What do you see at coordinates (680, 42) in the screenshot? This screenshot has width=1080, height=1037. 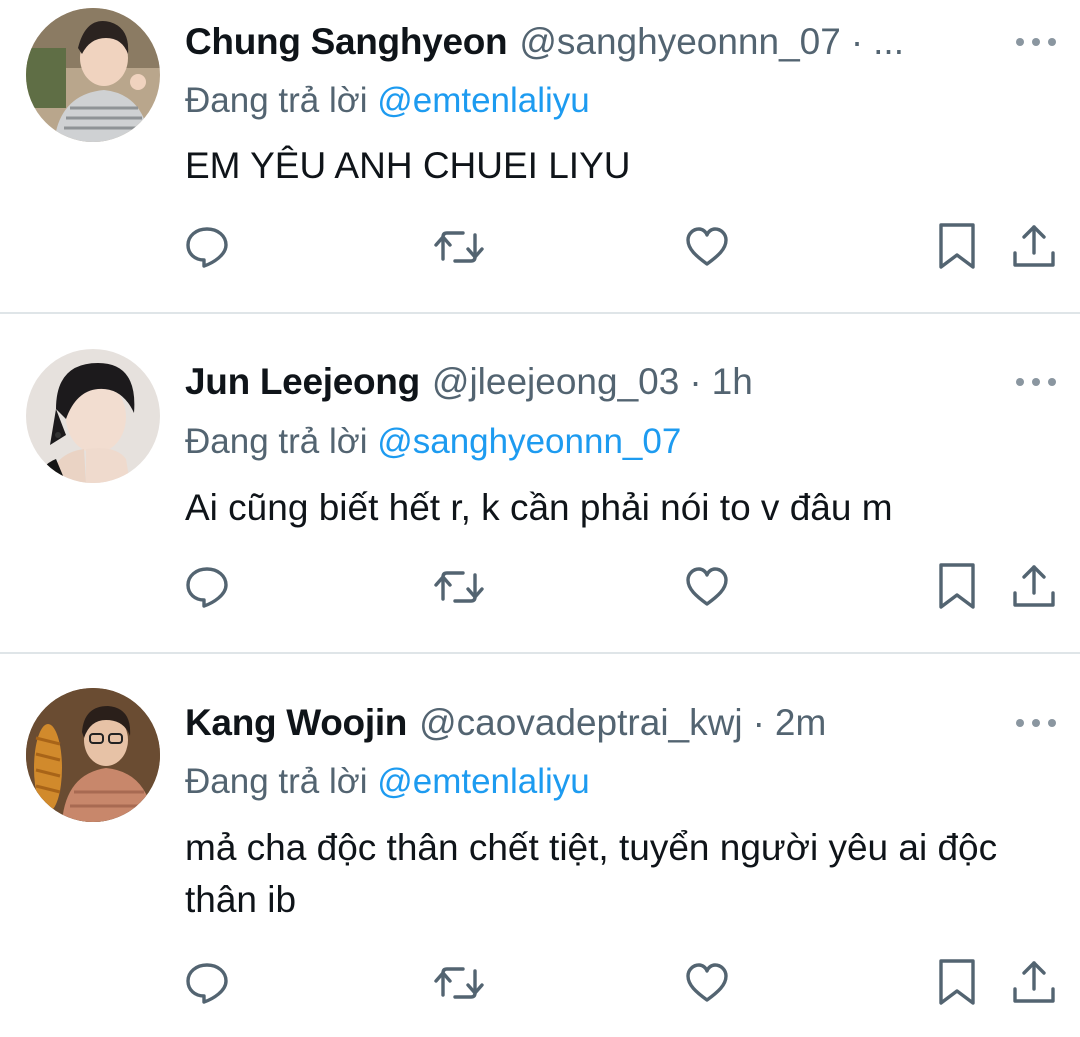 I see `user-handle: @sanghyeonnn_07` at bounding box center [680, 42].